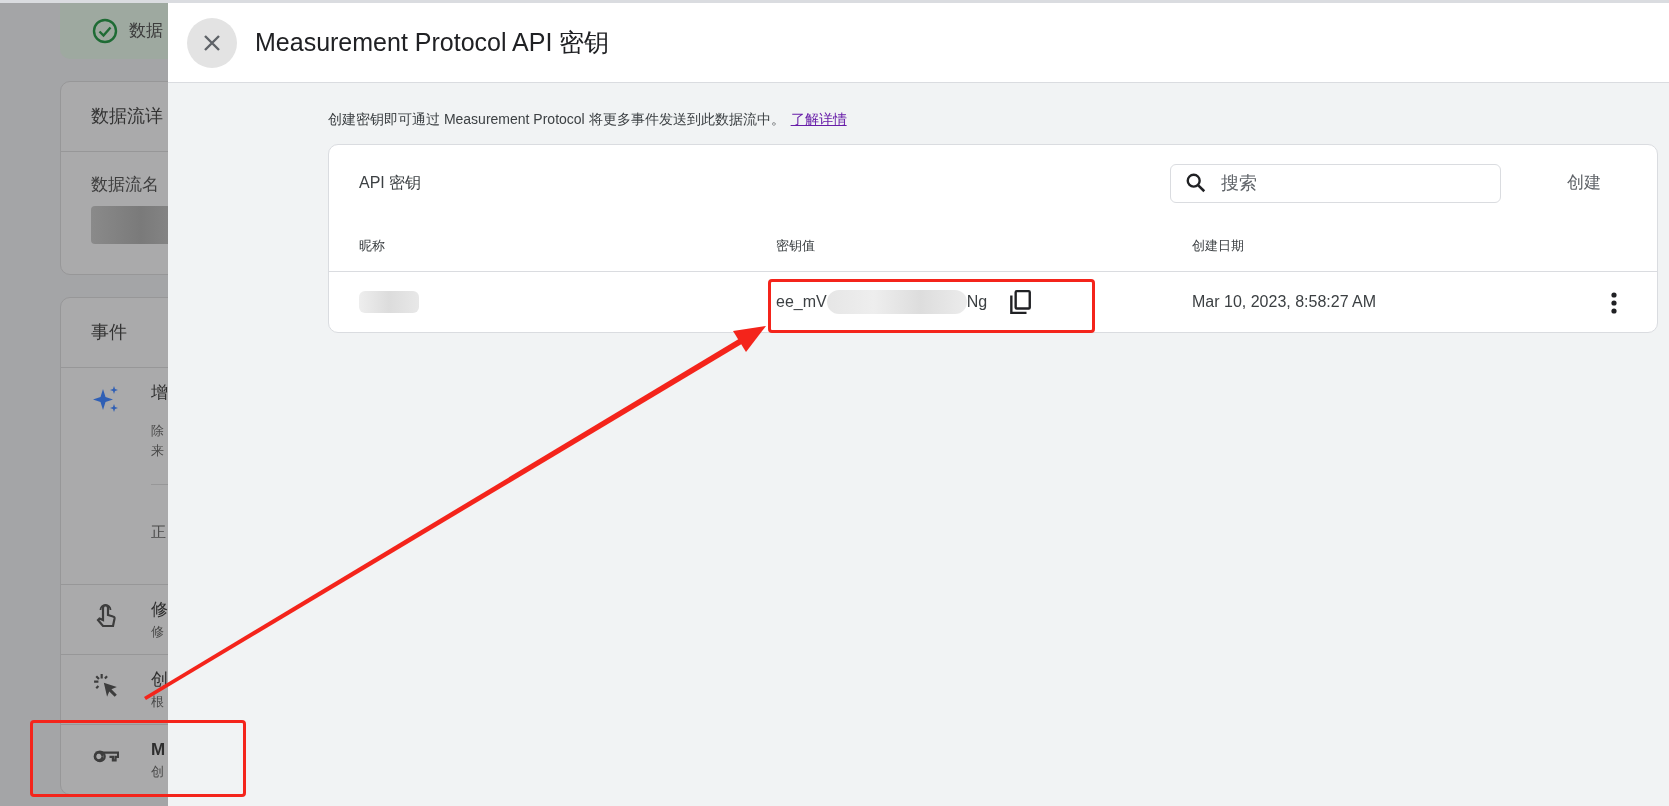 This screenshot has width=1669, height=806. Describe the element at coordinates (977, 302) in the screenshot. I see `key-value-end: Ng` at that location.